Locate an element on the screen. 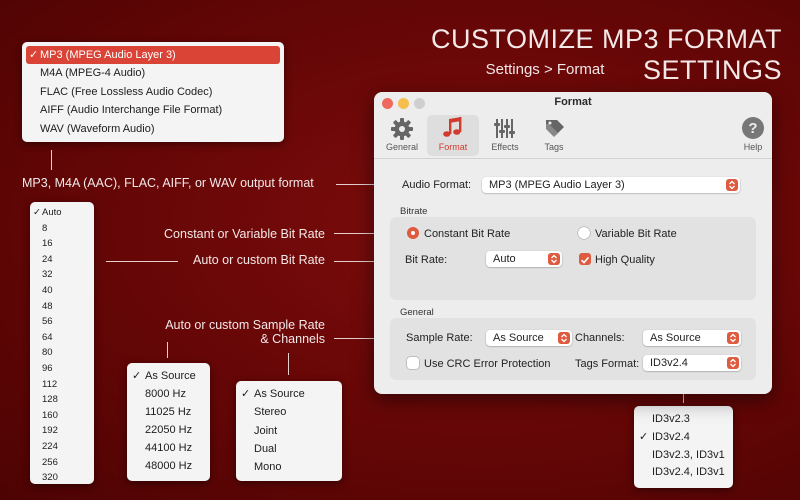  menu-item-channels: Stereo is located at coordinates (289, 412).